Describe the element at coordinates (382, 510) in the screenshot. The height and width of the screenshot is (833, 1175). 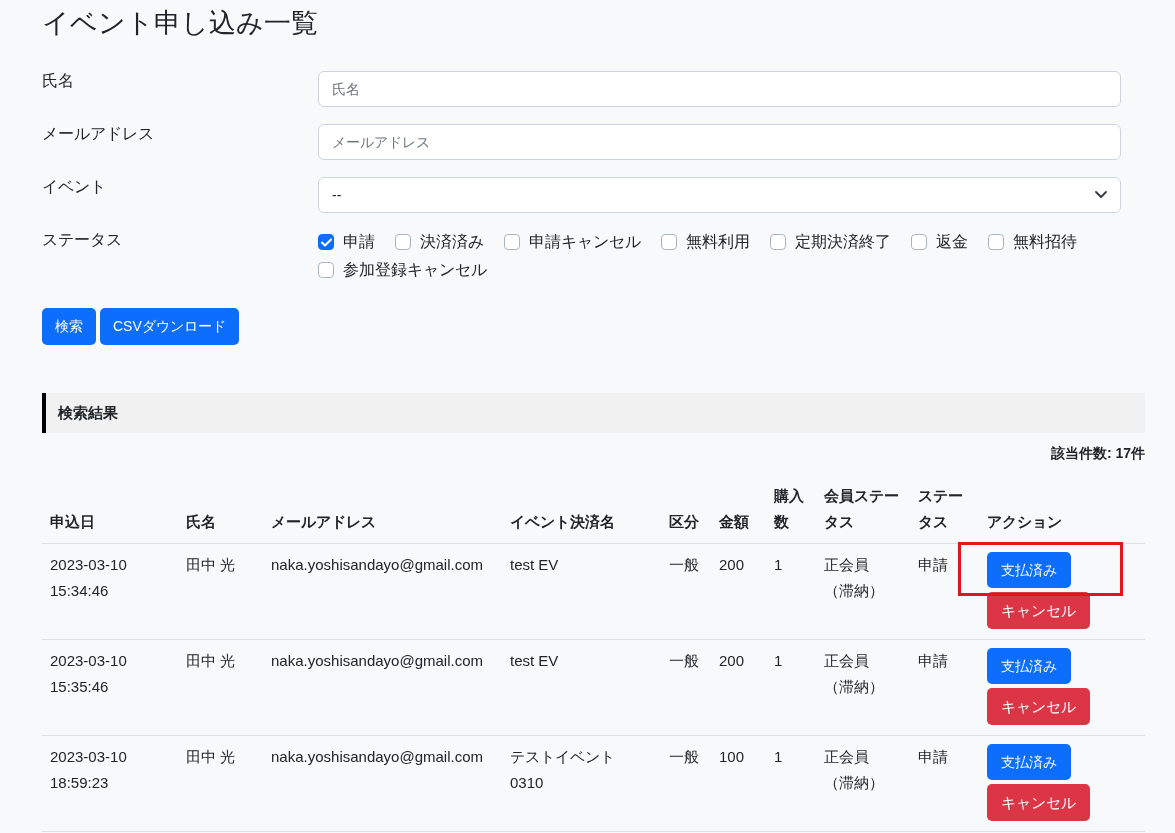
I see `column-header: メールアドレス` at that location.